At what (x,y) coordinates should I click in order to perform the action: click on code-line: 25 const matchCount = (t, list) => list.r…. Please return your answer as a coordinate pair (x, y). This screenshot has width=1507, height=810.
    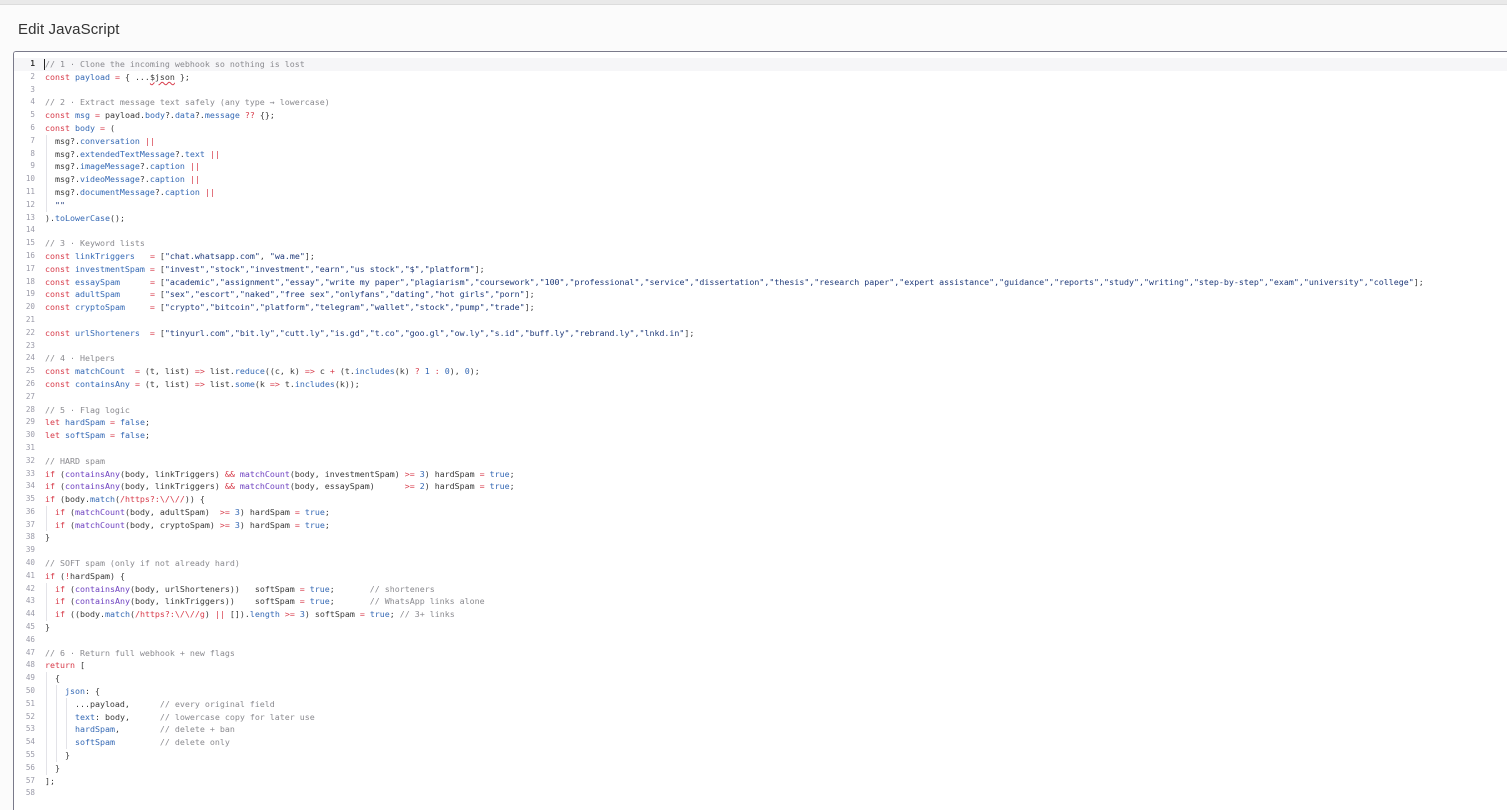
    Looking at the image, I should click on (760, 371).